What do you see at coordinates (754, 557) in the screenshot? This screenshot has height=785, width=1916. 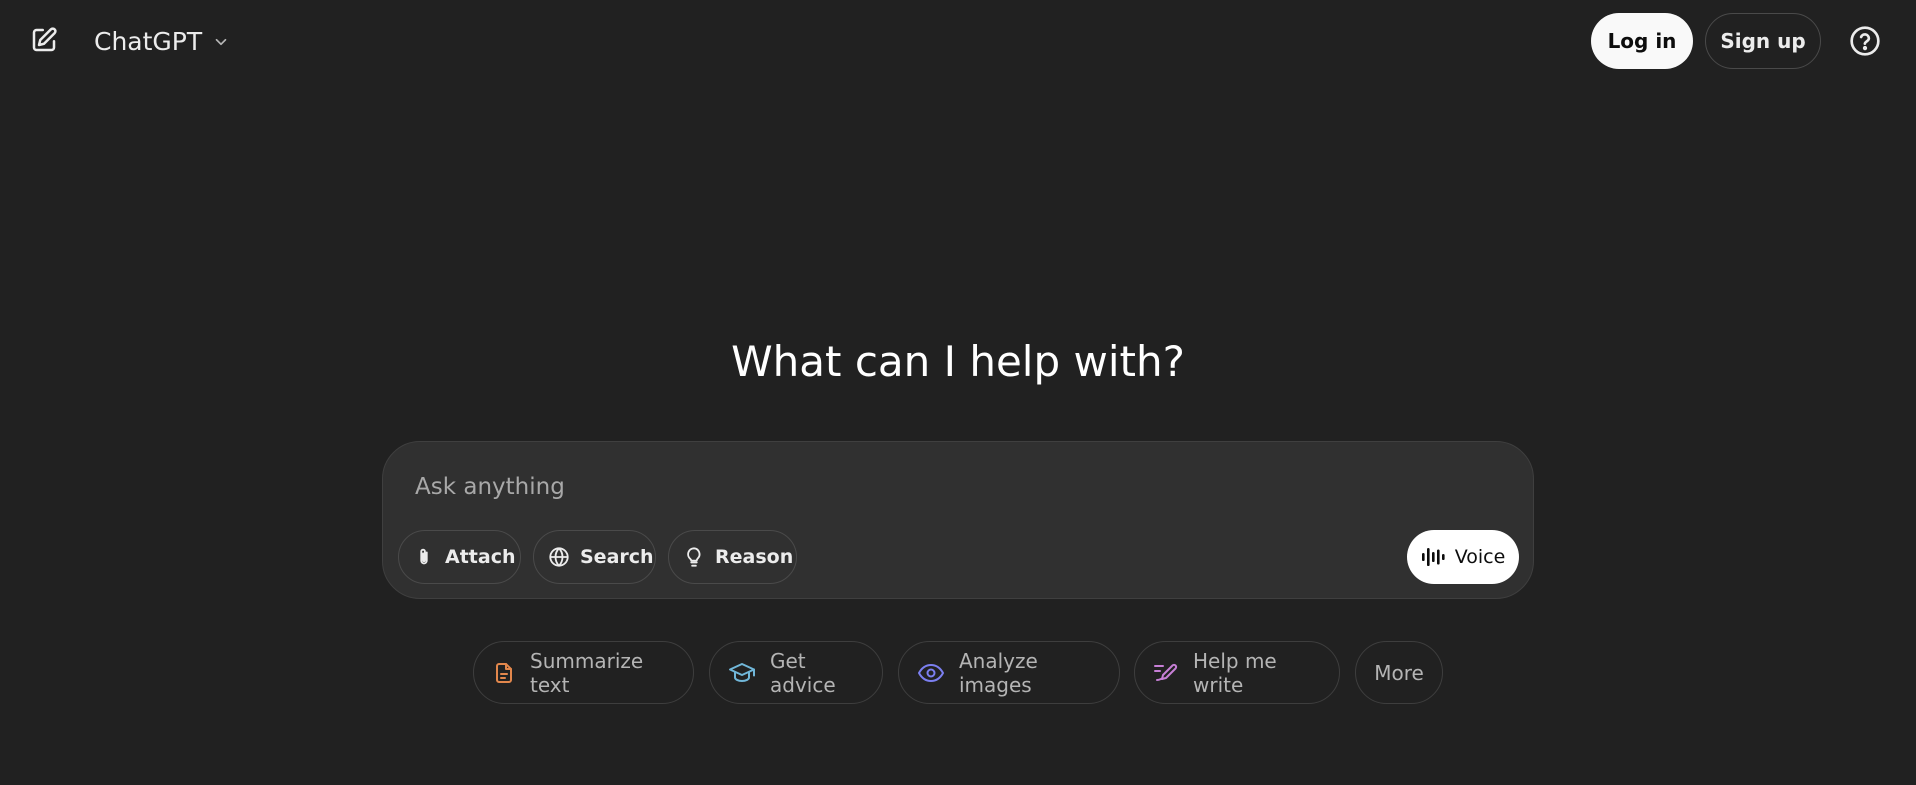 I see `reason-label: Reason` at bounding box center [754, 557].